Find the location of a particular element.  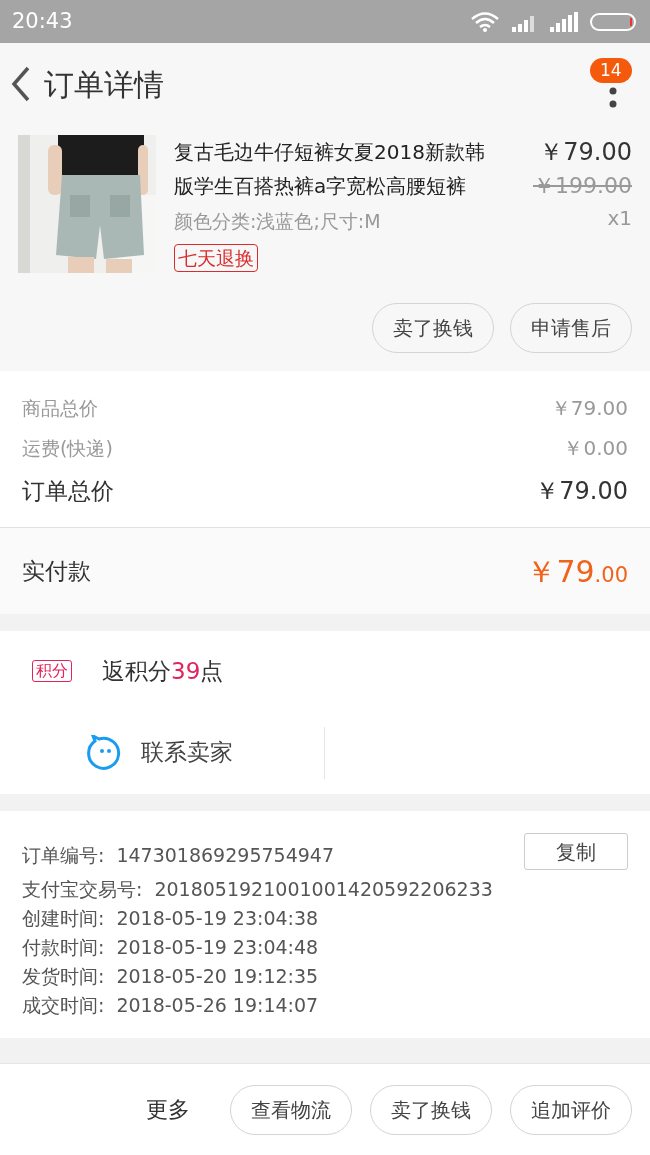

notification-badge: 14 is located at coordinates (611, 70).